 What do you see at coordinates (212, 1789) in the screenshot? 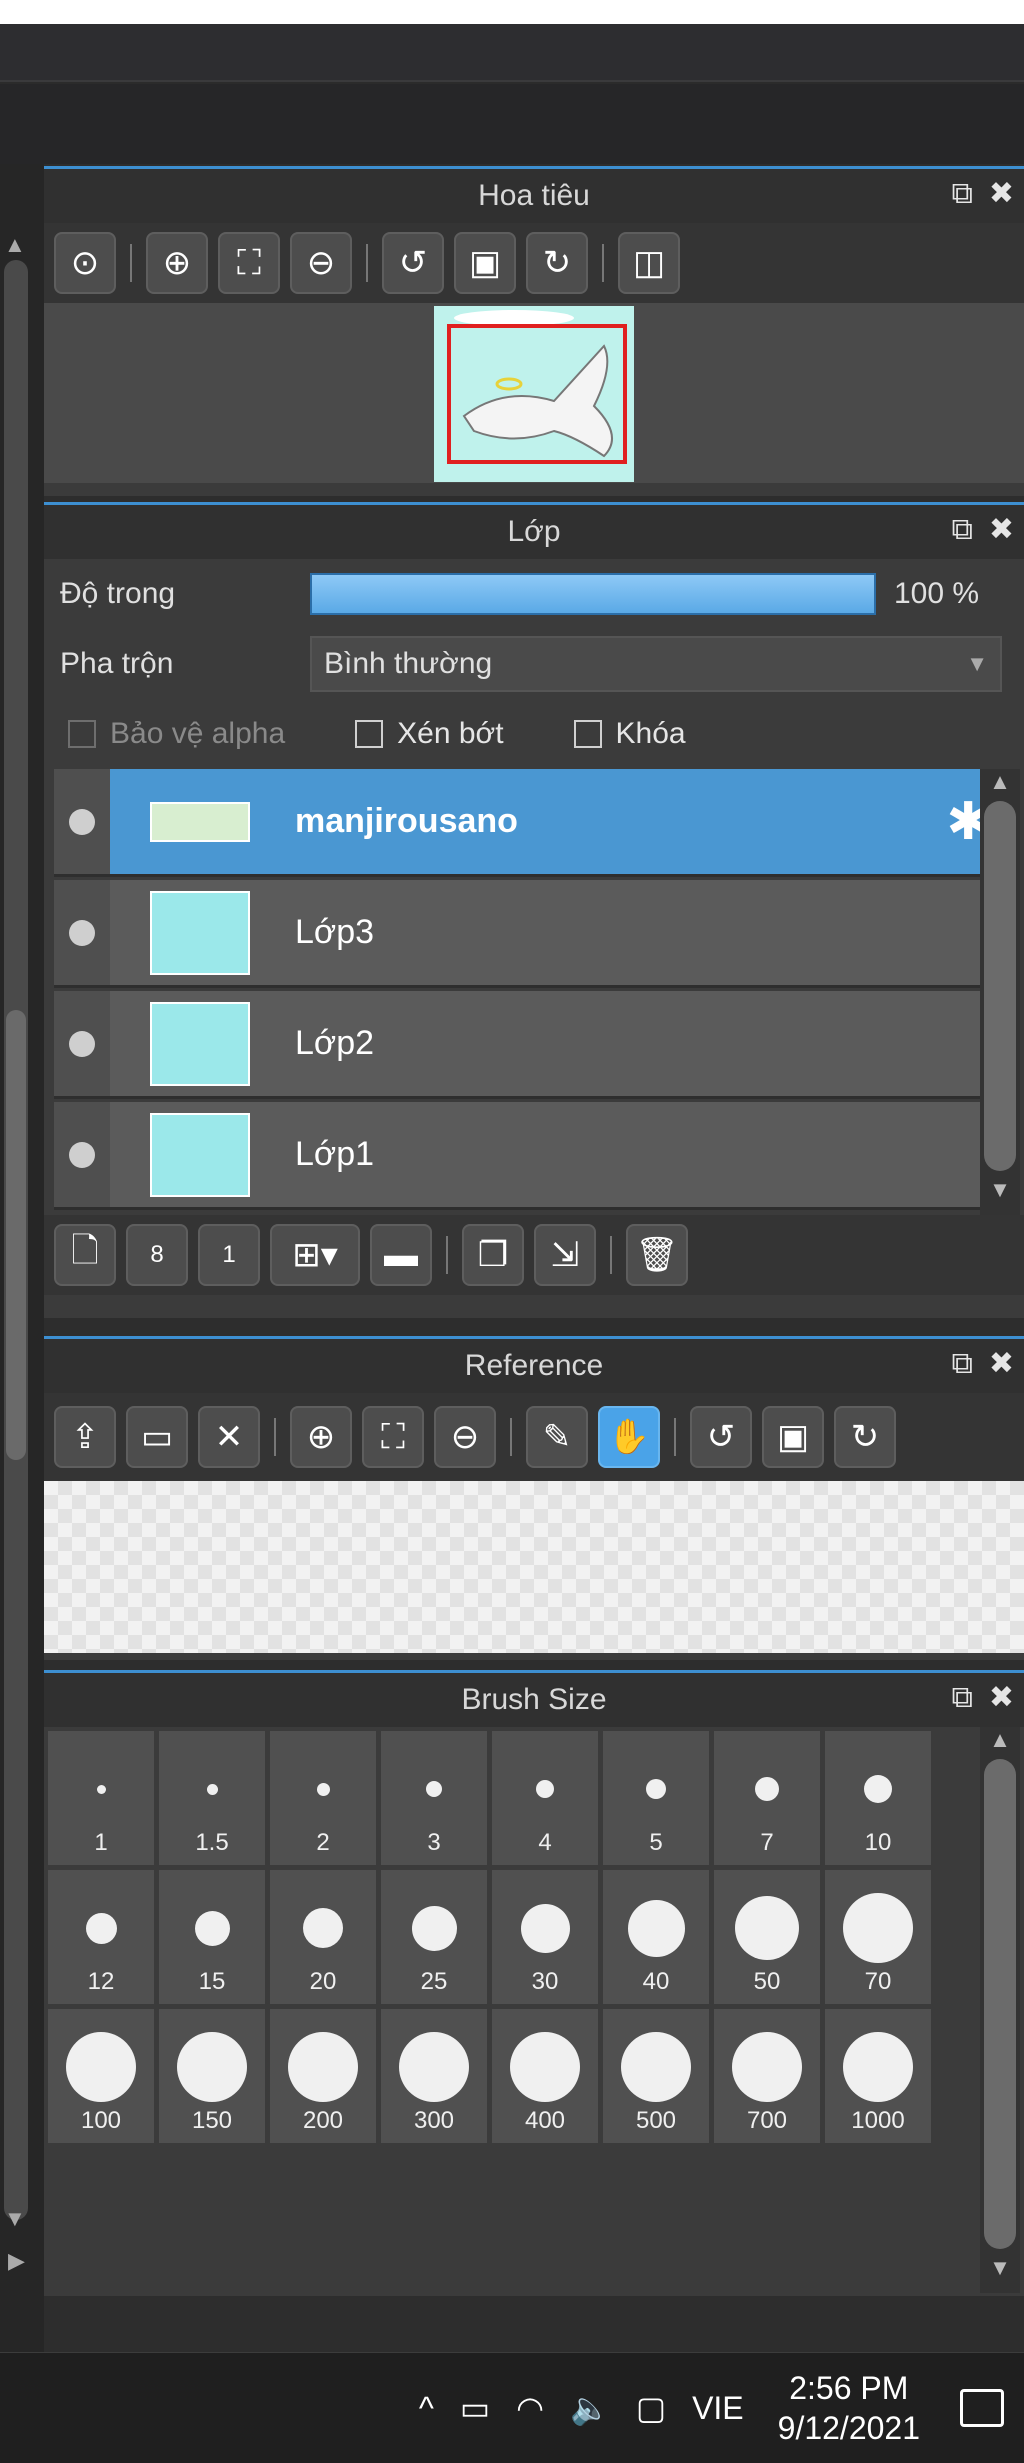
I see `brush-preview` at bounding box center [212, 1789].